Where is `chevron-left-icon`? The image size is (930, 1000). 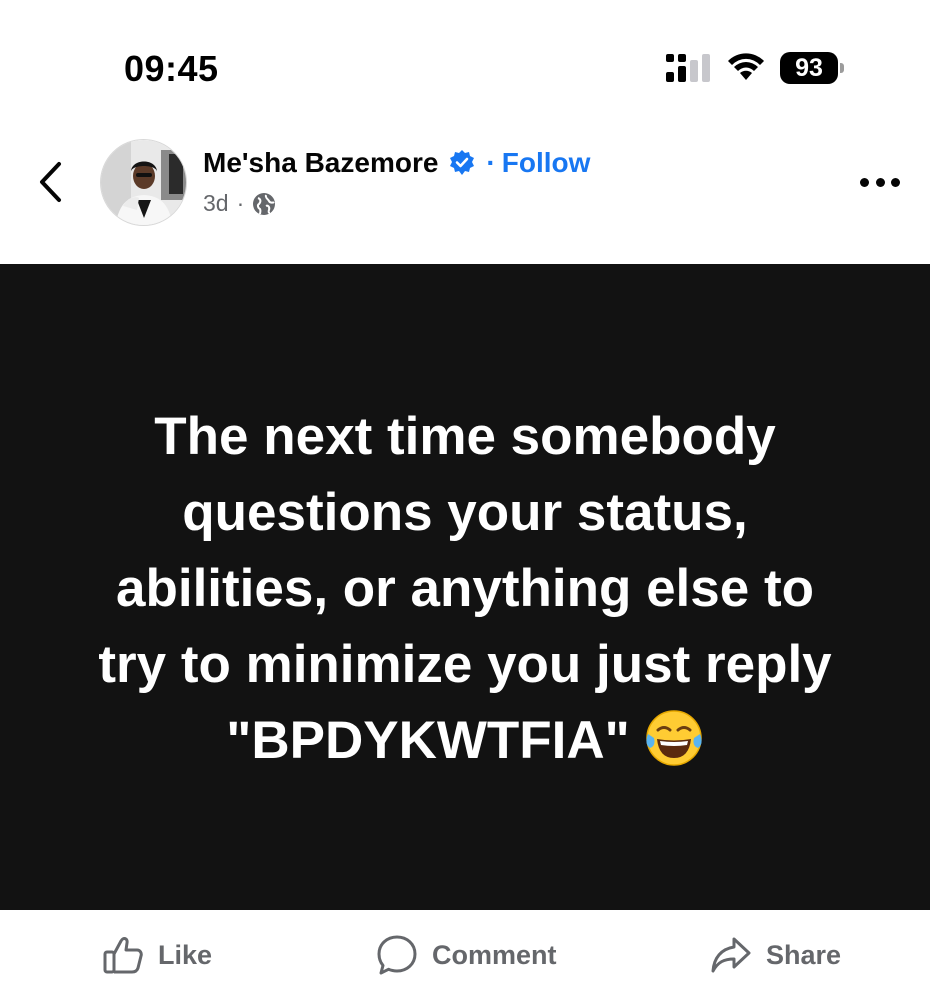 chevron-left-icon is located at coordinates (50, 182).